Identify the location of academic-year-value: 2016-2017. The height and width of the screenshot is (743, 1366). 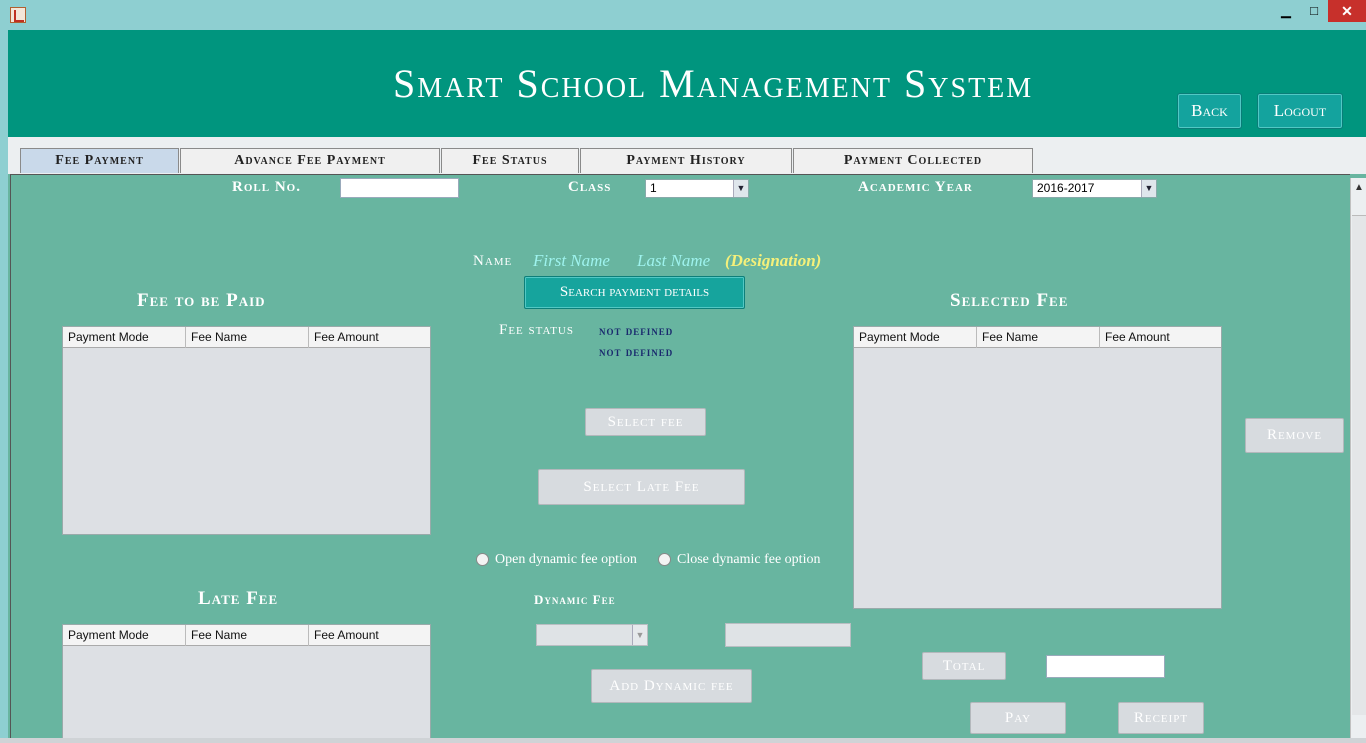
(1066, 188).